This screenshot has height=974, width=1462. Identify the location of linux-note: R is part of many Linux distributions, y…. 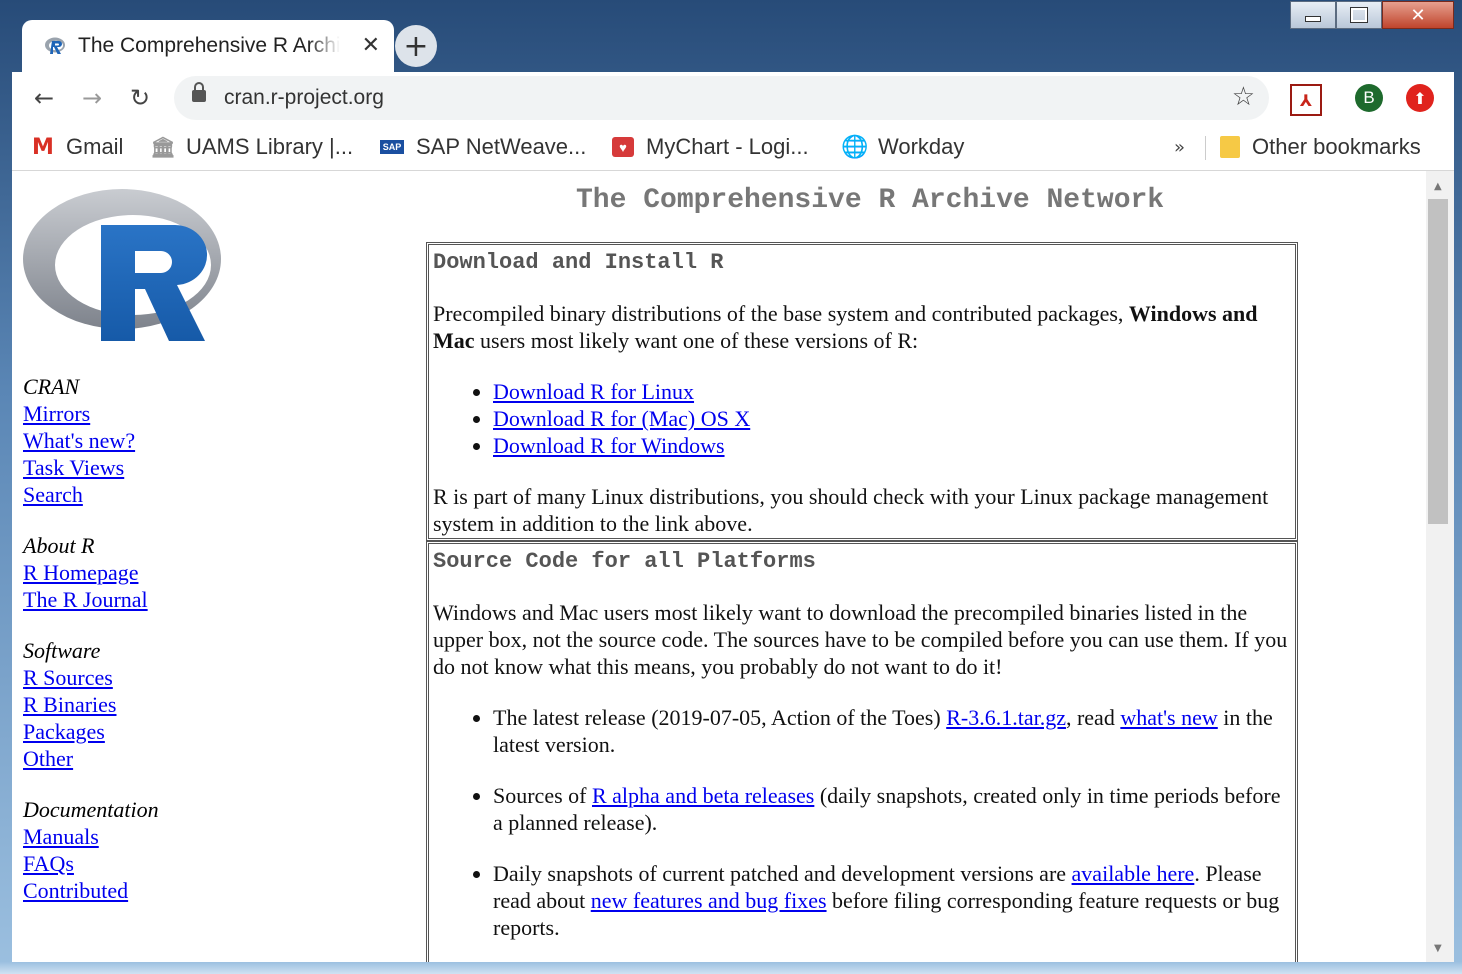
(851, 510).